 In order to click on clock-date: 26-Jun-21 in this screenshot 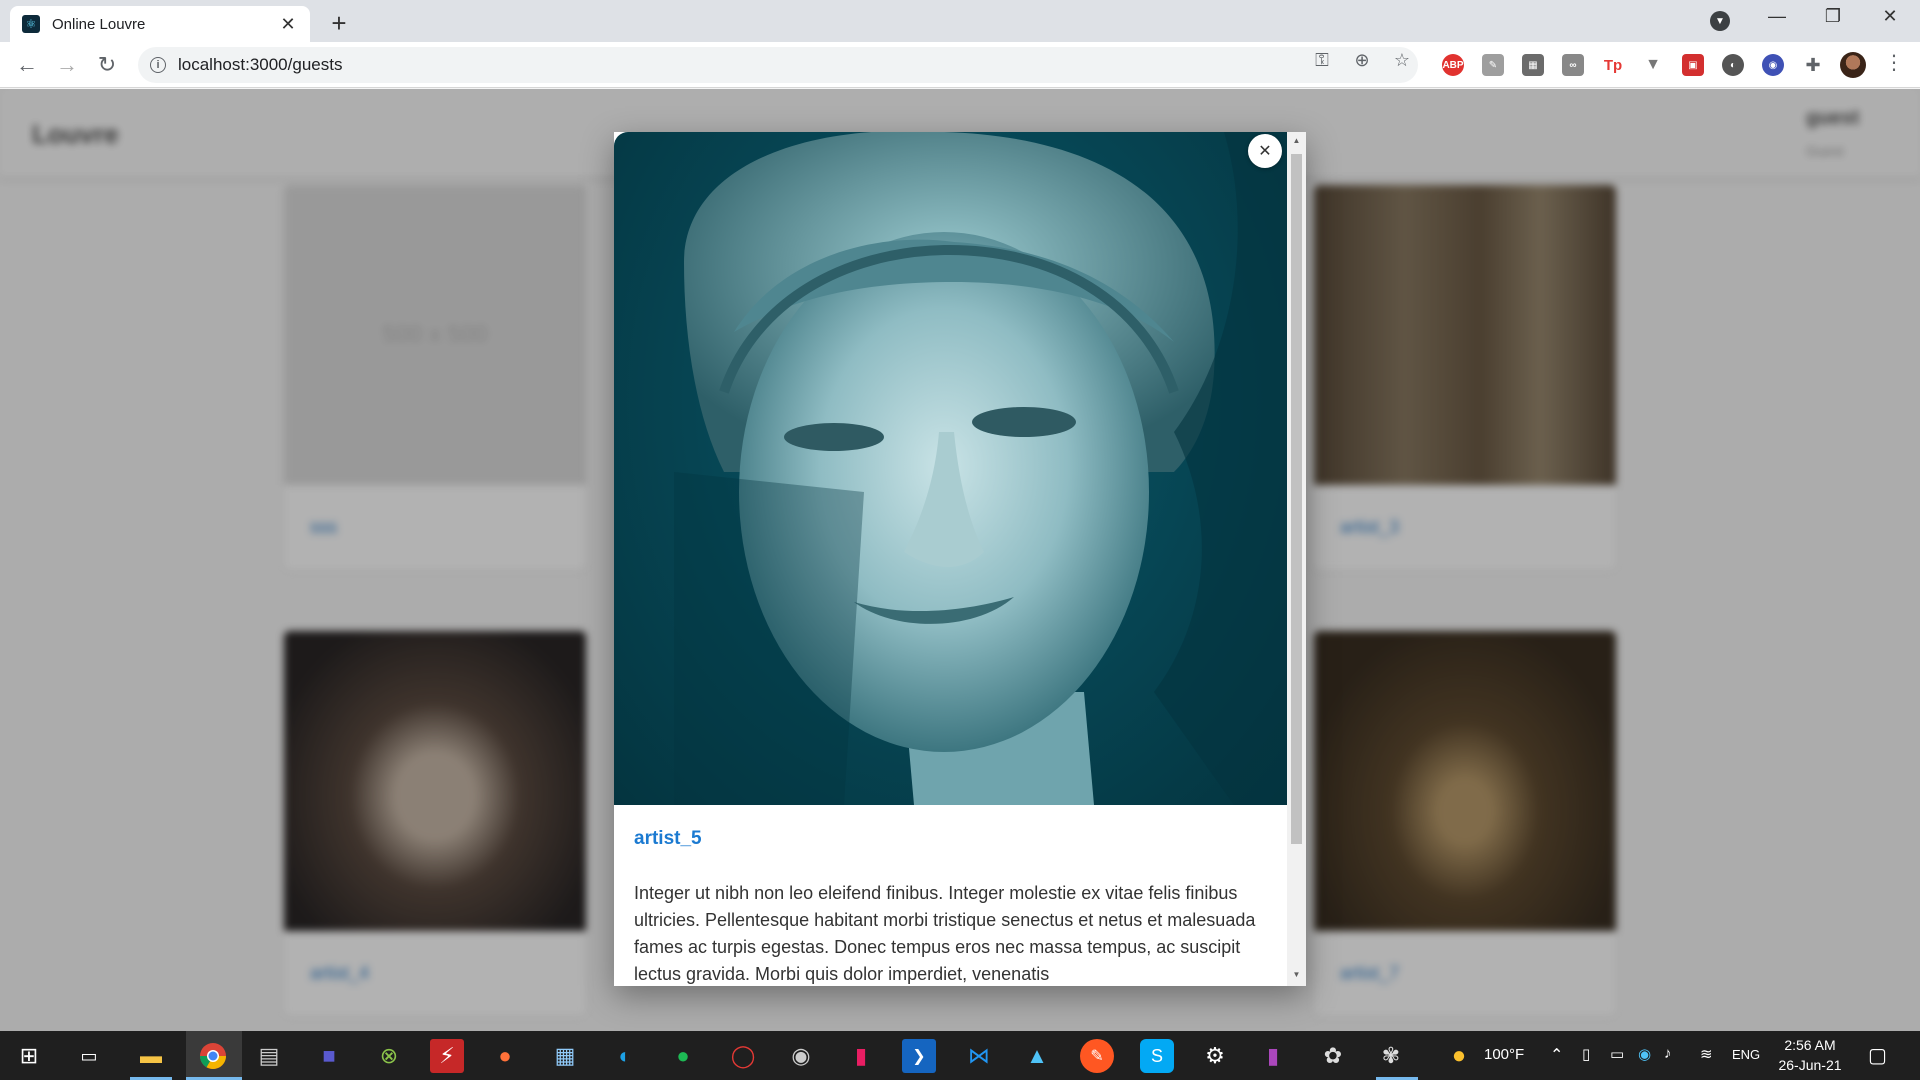, I will do `click(1810, 1065)`.